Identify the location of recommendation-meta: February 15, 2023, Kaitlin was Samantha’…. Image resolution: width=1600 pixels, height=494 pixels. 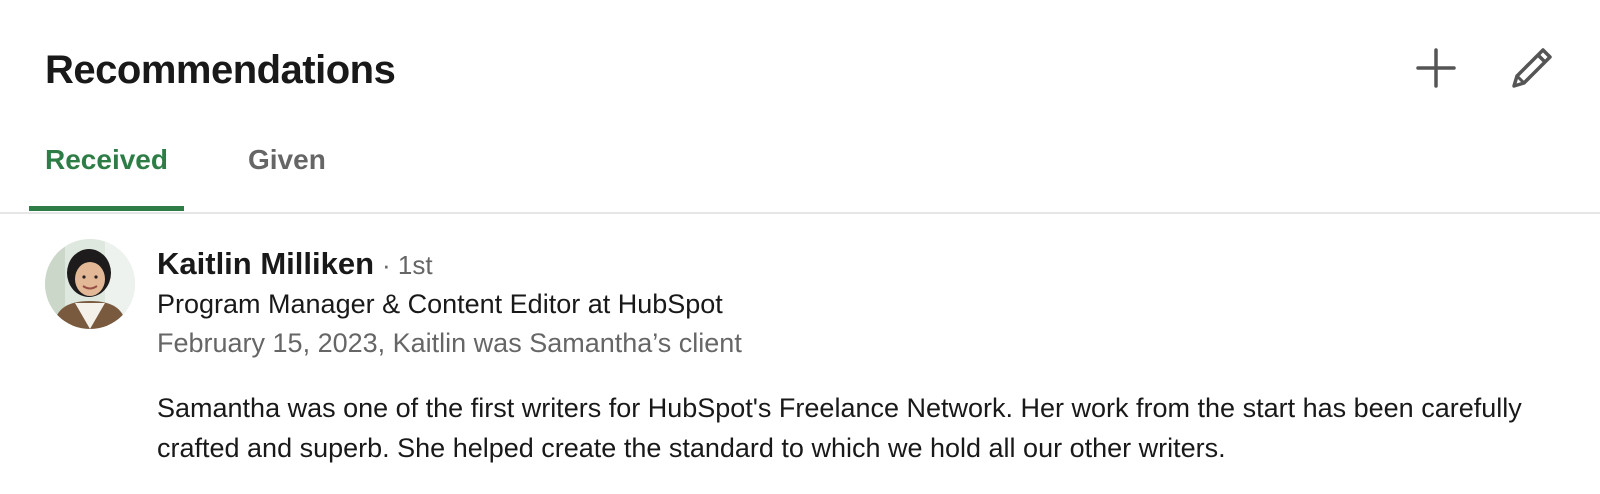
(449, 343).